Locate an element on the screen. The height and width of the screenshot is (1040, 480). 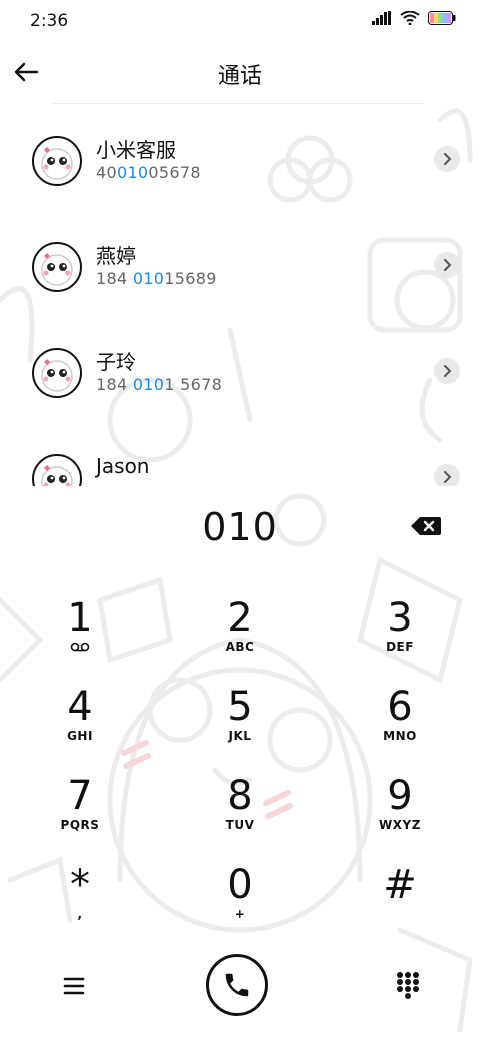
backspace-icon is located at coordinates (426, 526).